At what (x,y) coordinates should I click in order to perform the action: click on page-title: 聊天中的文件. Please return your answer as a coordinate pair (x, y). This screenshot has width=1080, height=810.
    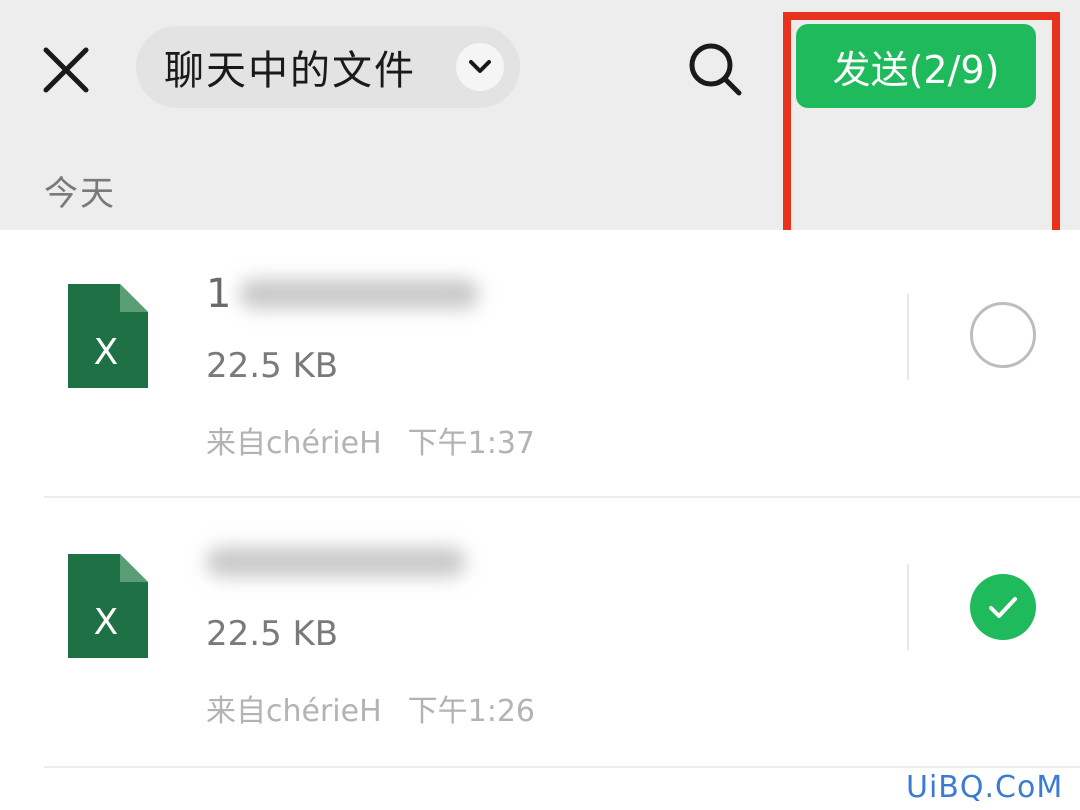
    Looking at the image, I should click on (290, 71).